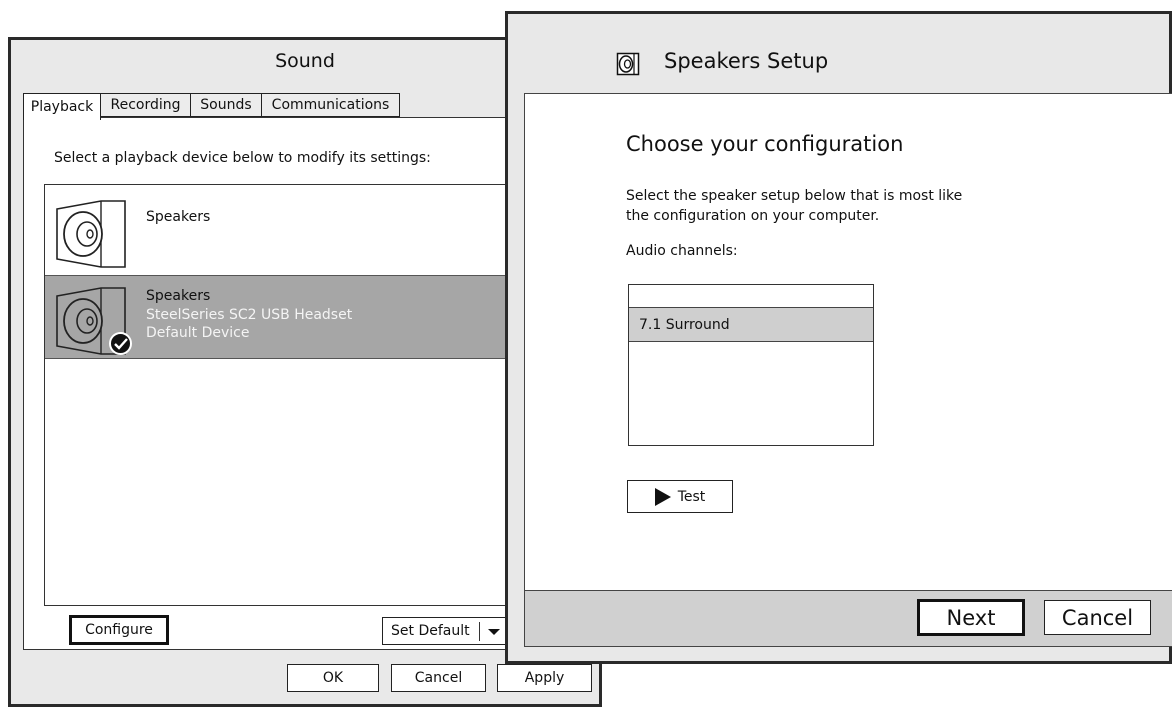 This screenshot has width=1172, height=707. I want to click on set-default-label: Set Default, so click(430, 631).